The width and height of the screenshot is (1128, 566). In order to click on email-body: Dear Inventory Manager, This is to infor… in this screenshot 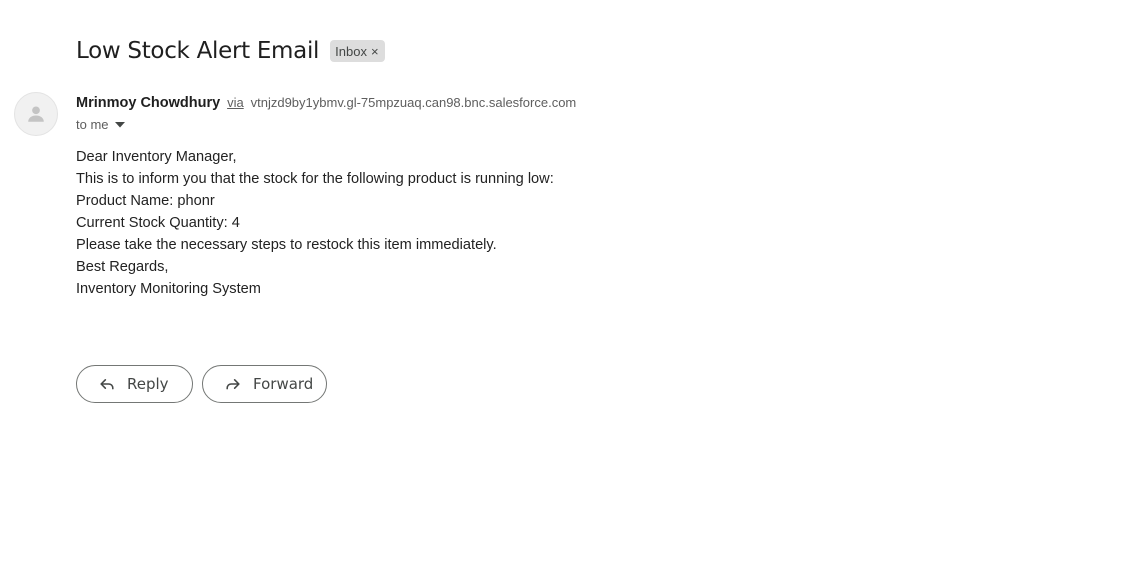, I will do `click(315, 223)`.